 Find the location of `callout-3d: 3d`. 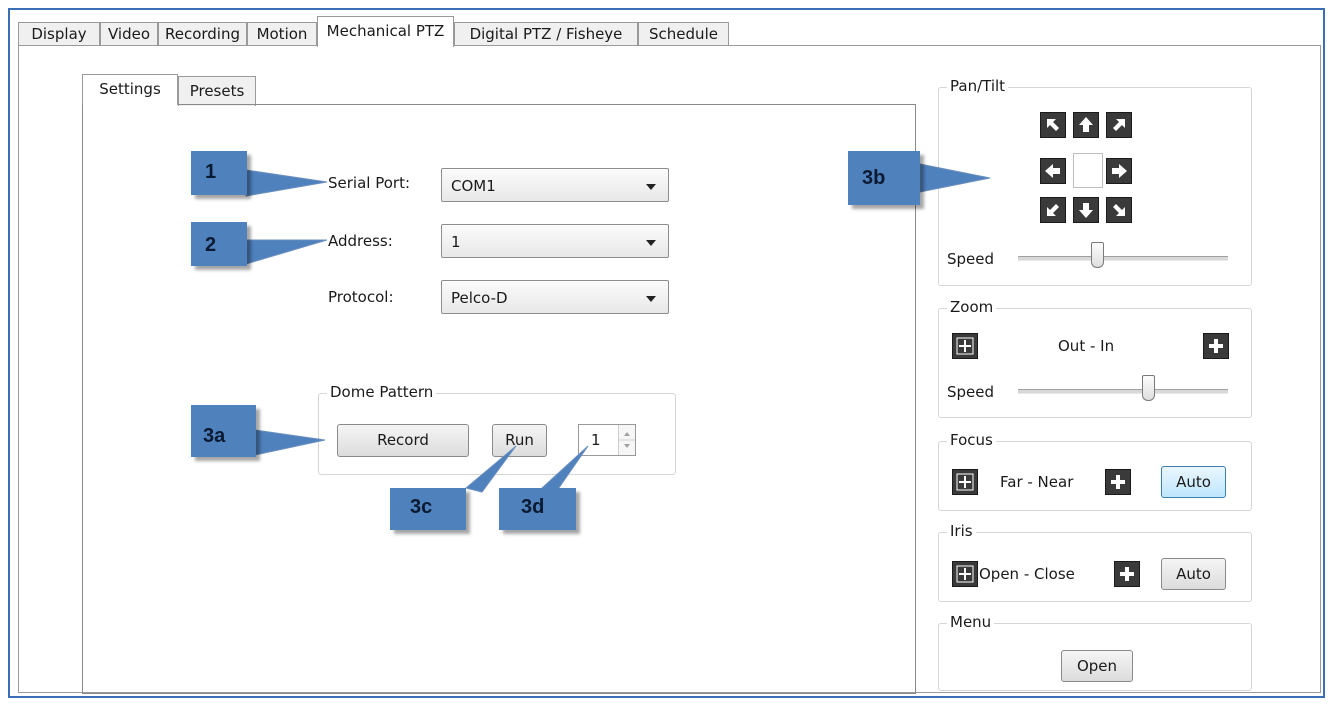

callout-3d: 3d is located at coordinates (537, 509).